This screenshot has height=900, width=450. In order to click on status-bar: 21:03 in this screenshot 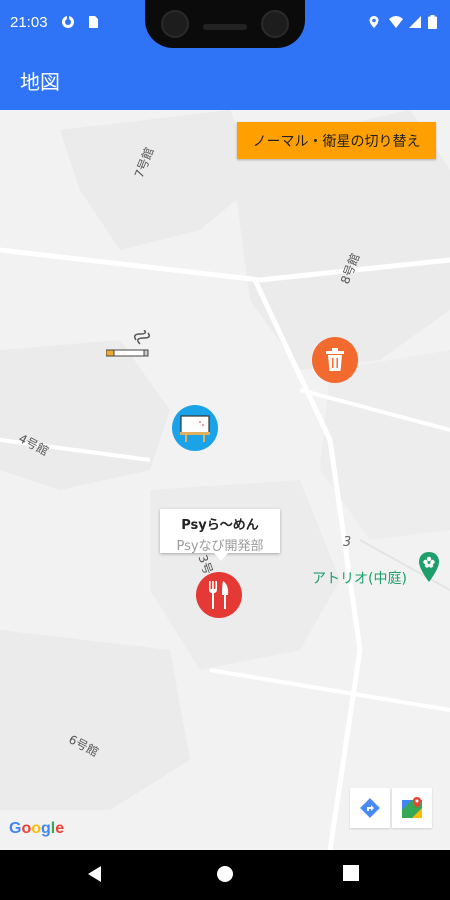, I will do `click(225, 24)`.